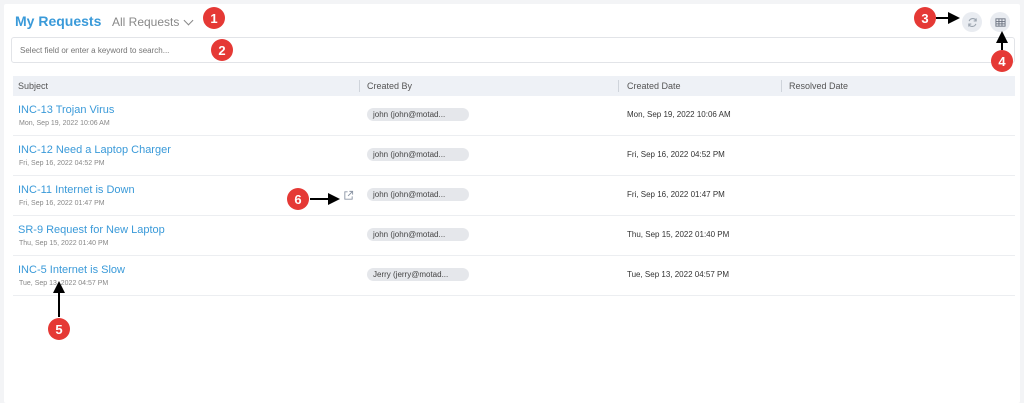 The image size is (1024, 403). What do you see at coordinates (654, 86) in the screenshot?
I see `column-header-created-date: Created Date` at bounding box center [654, 86].